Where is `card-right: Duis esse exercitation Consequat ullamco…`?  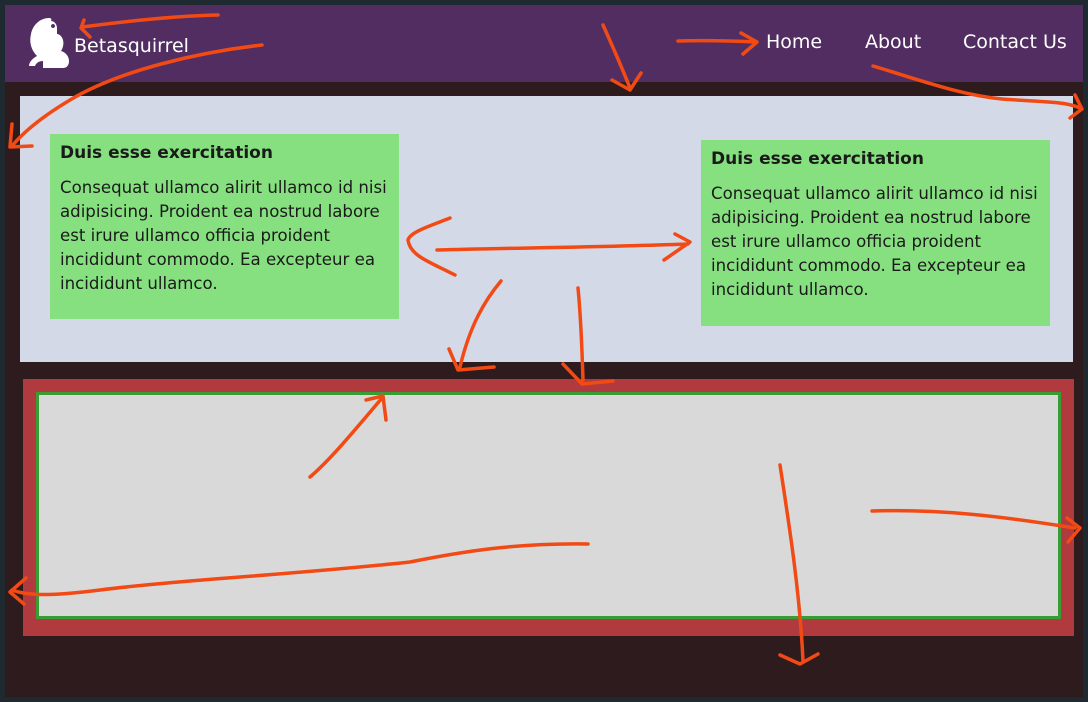 card-right: Duis esse exercitation Consequat ullamco… is located at coordinates (875, 233).